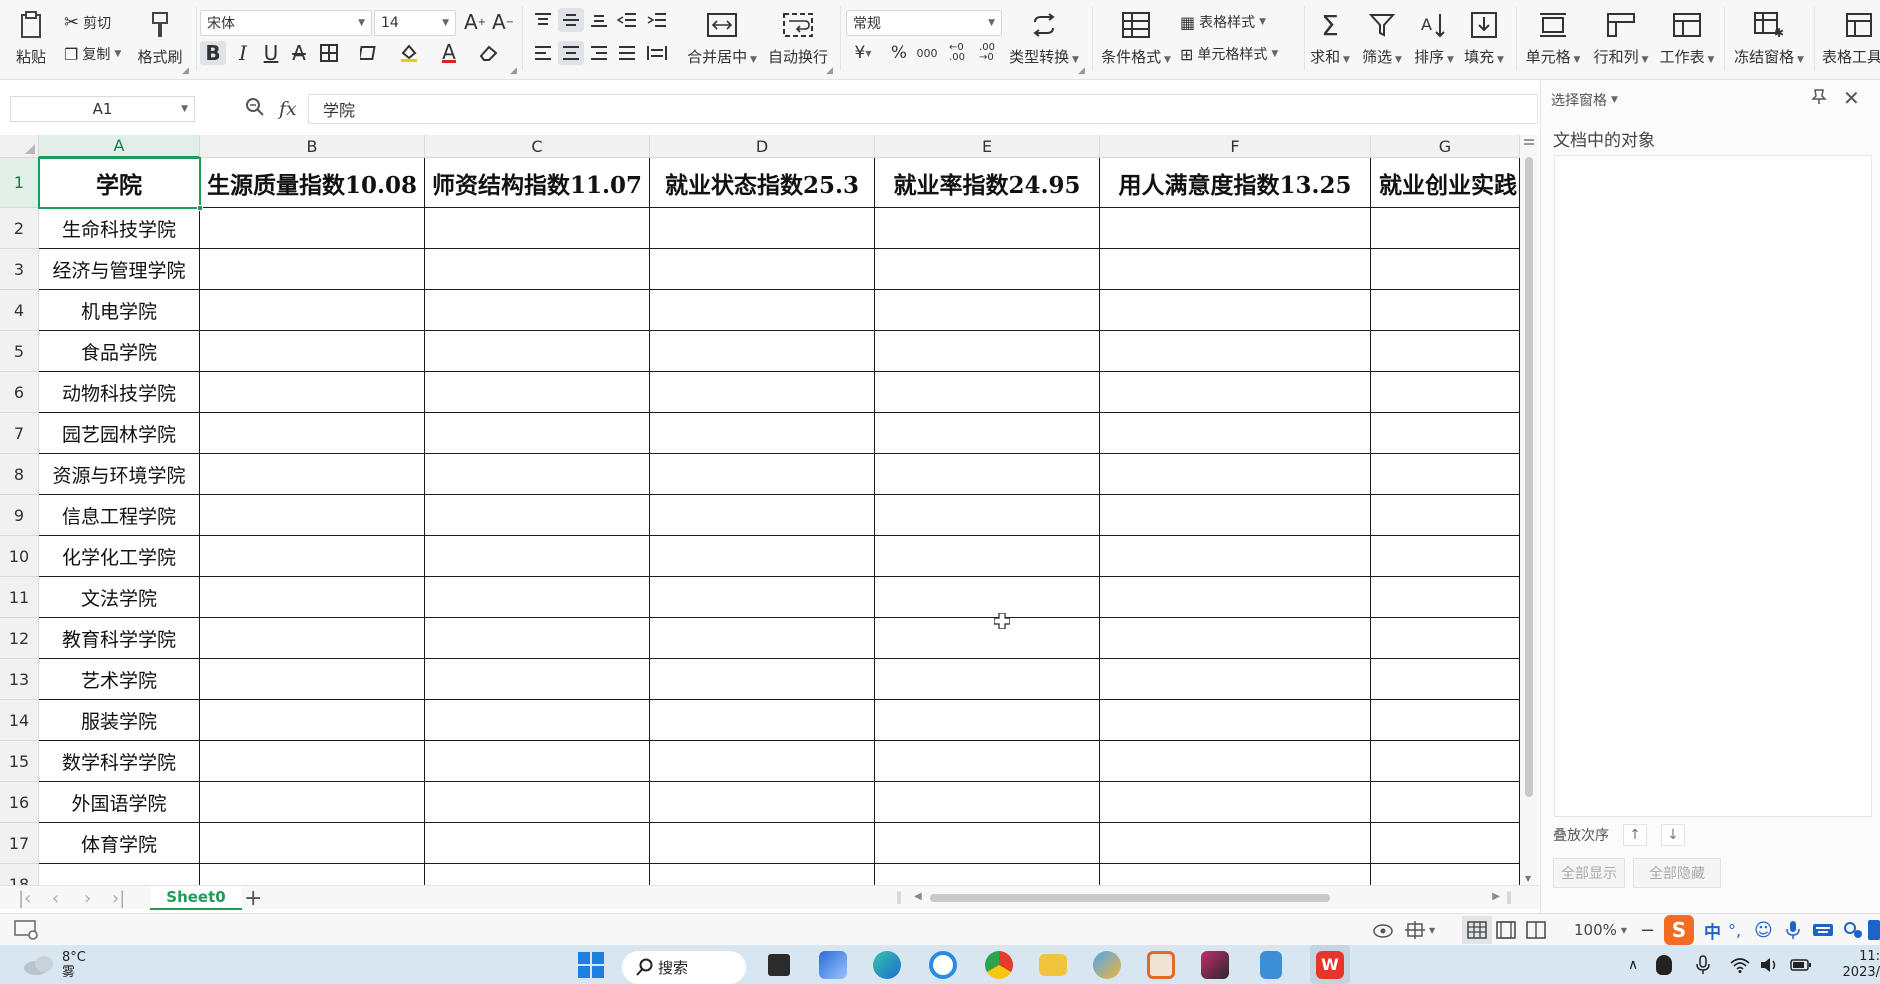 The width and height of the screenshot is (1880, 984). I want to click on cell-b12, so click(312, 638).